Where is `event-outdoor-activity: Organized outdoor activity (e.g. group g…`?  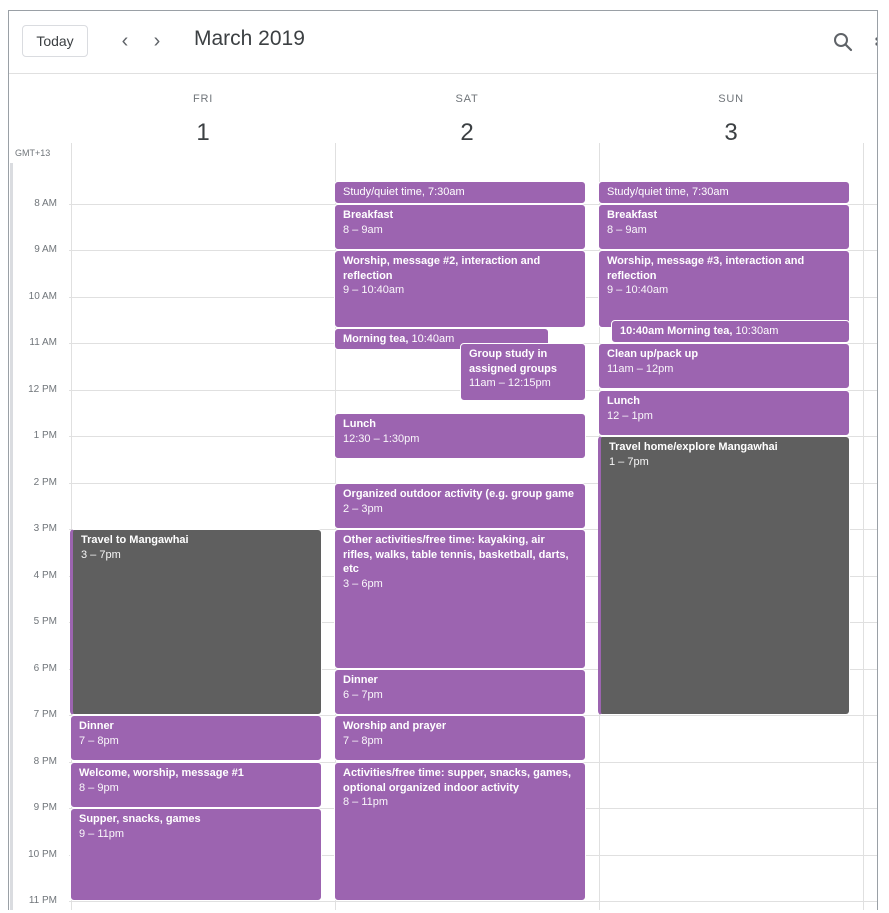 event-outdoor-activity: Organized outdoor activity (e.g. group g… is located at coordinates (460, 506).